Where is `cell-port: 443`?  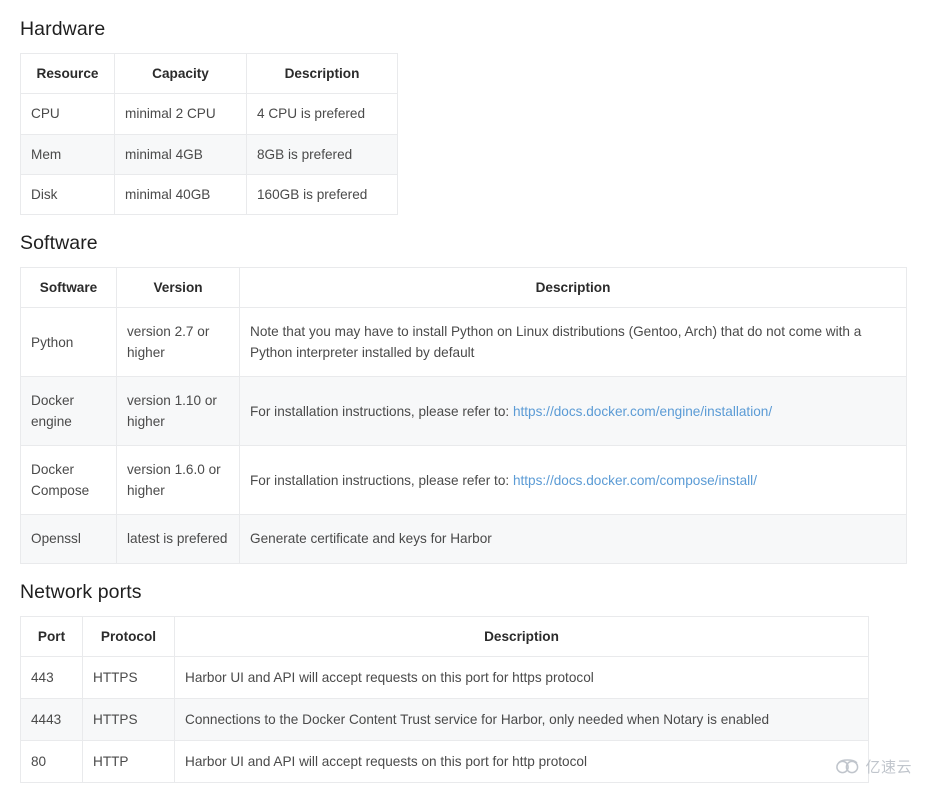
cell-port: 443 is located at coordinates (51, 677).